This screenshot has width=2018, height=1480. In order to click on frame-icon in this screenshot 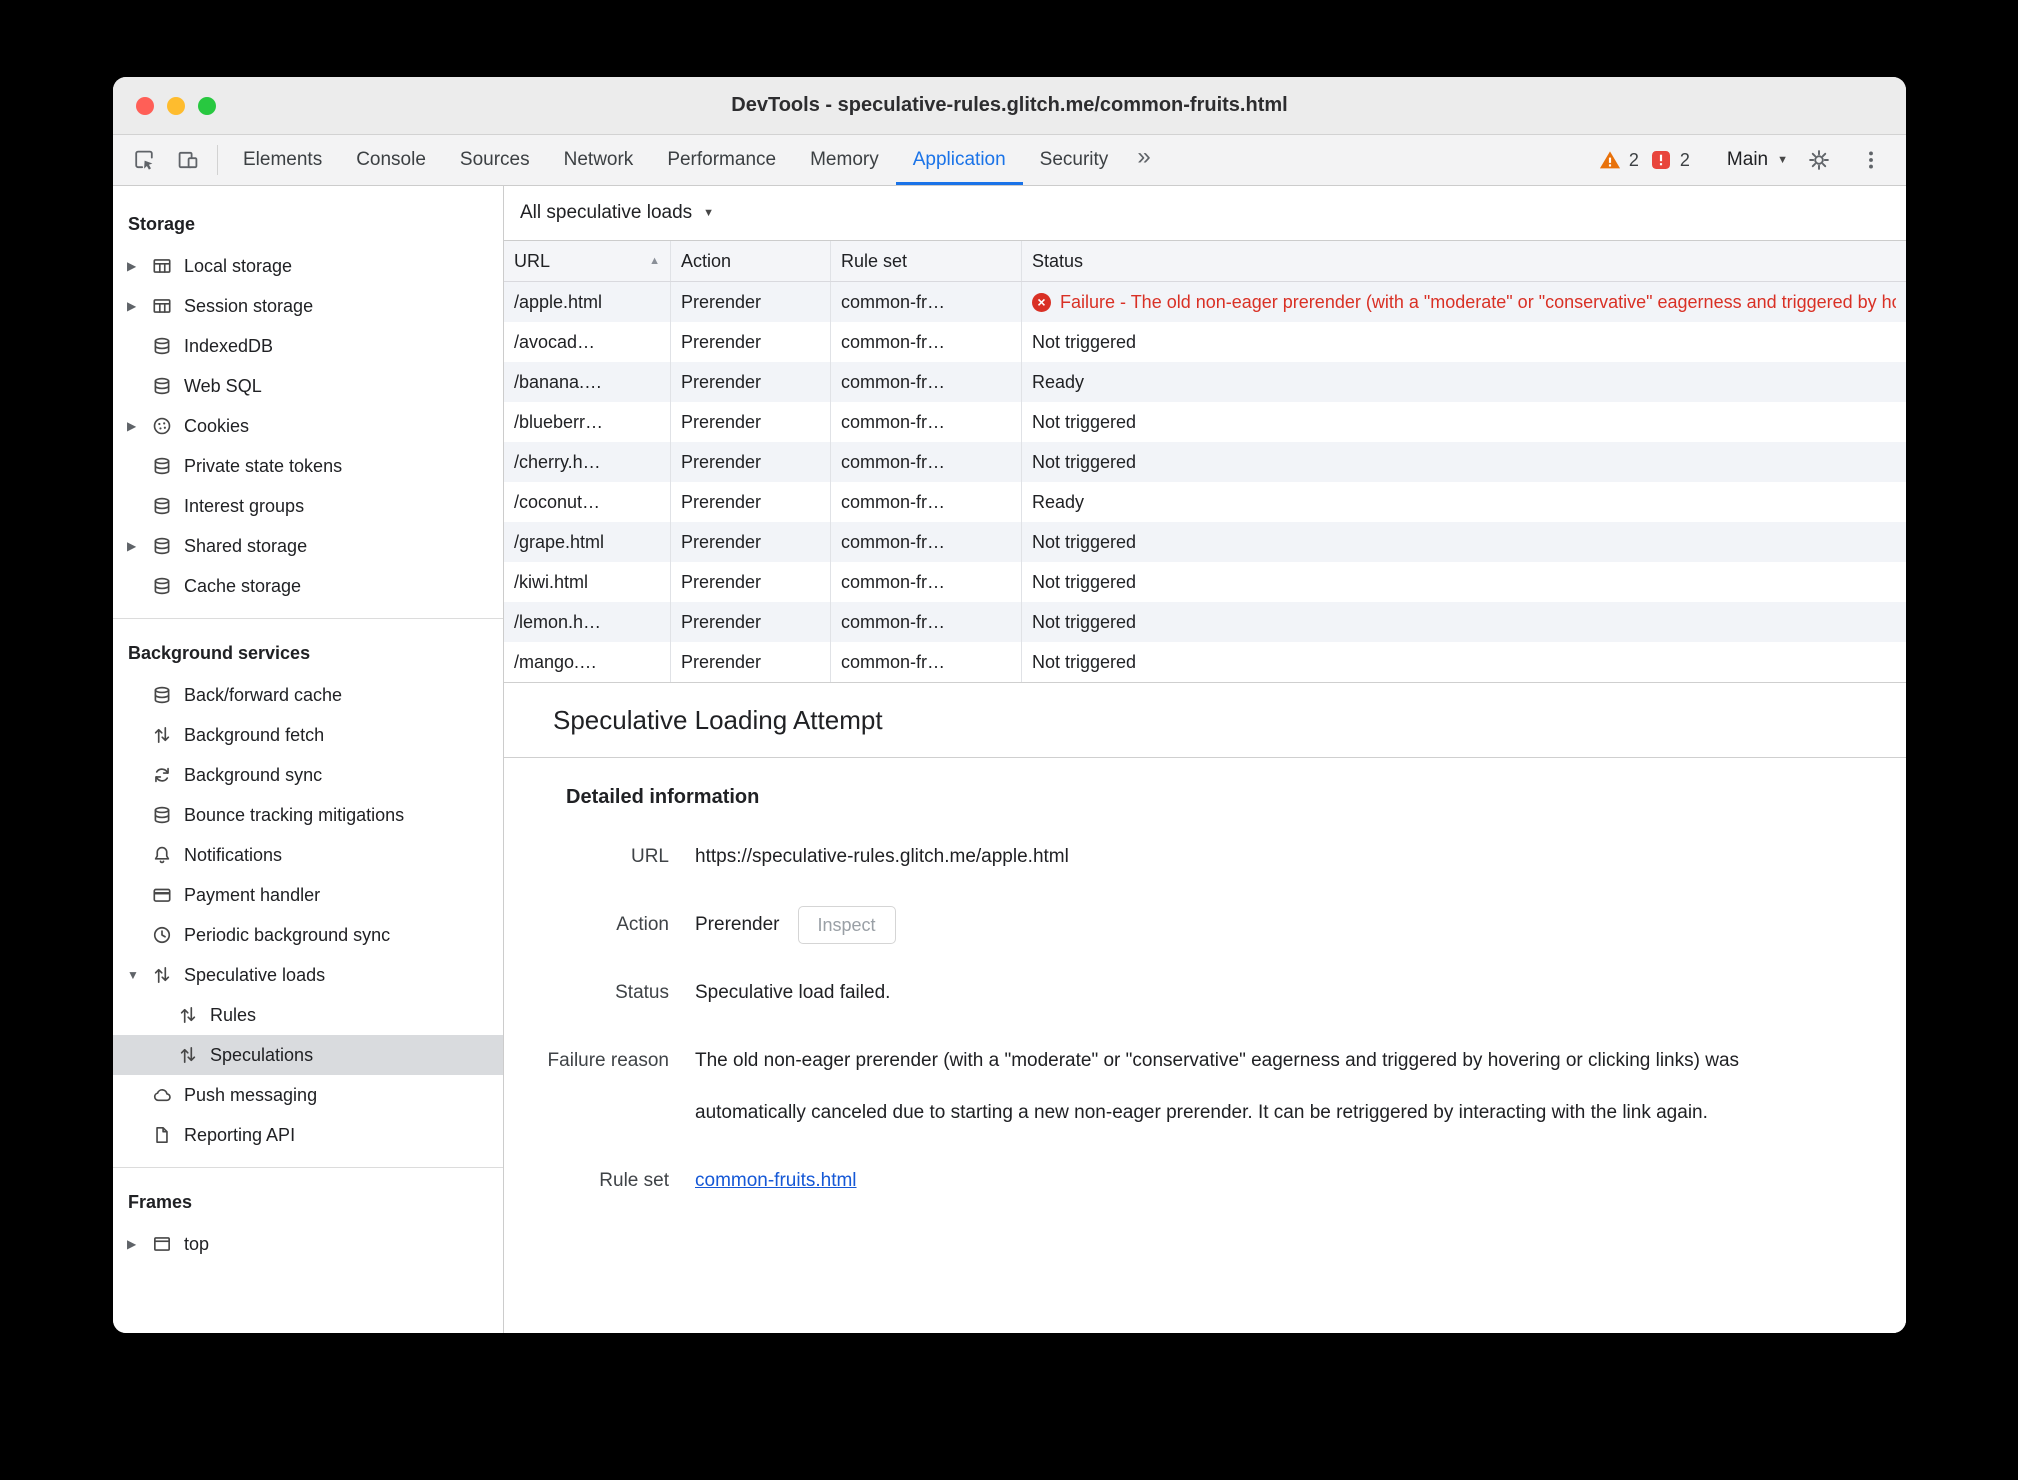, I will do `click(162, 1244)`.